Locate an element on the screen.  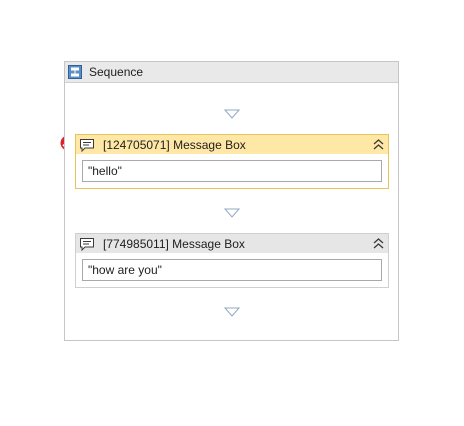
sequence-title: Sequence is located at coordinates (116, 72).